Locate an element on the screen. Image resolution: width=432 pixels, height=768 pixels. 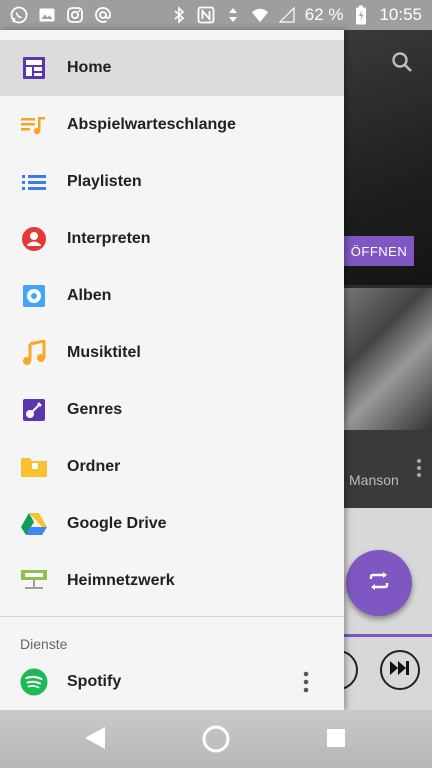
repeat-icon is located at coordinates (379, 583).